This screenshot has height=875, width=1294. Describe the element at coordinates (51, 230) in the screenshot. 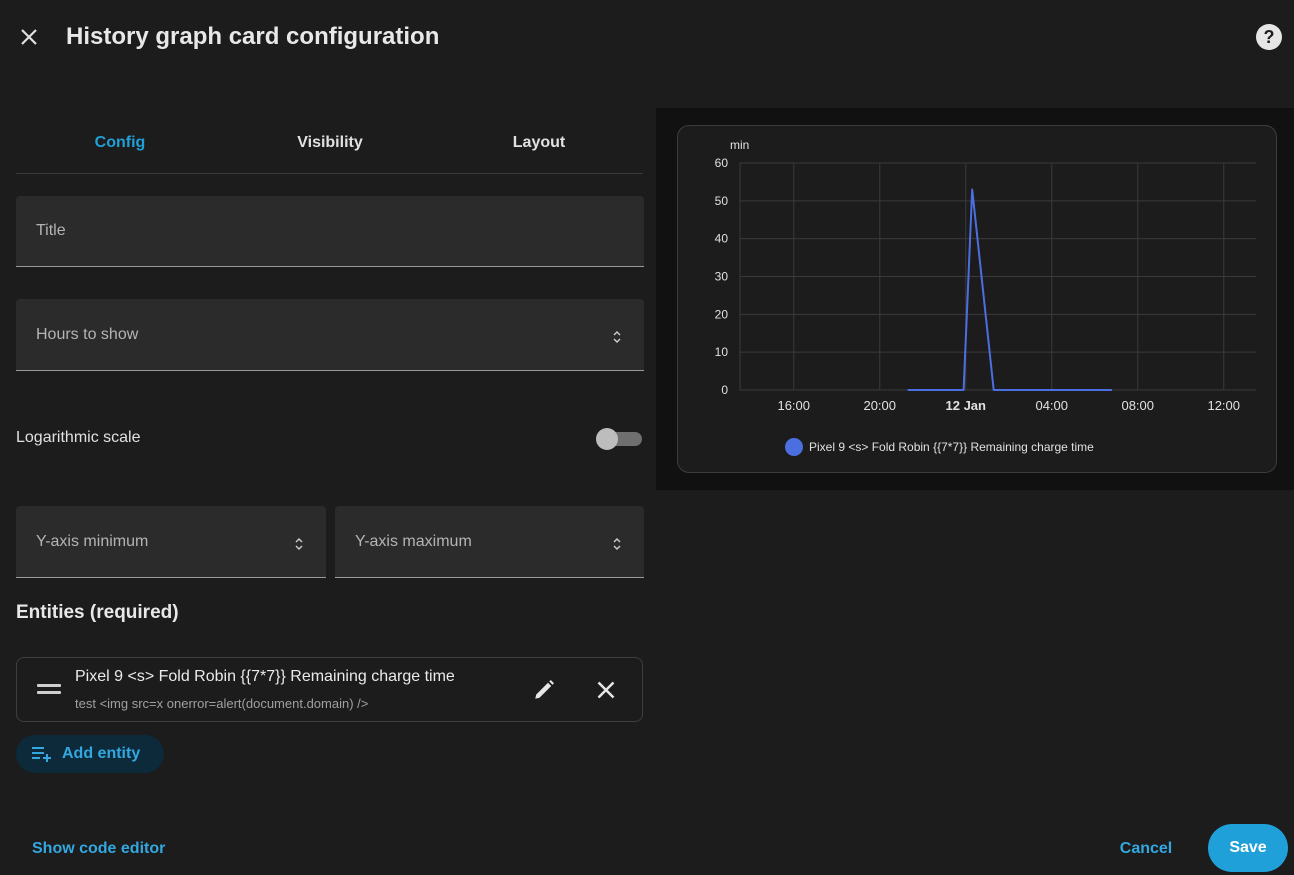

I see `title-field-label: Title` at that location.